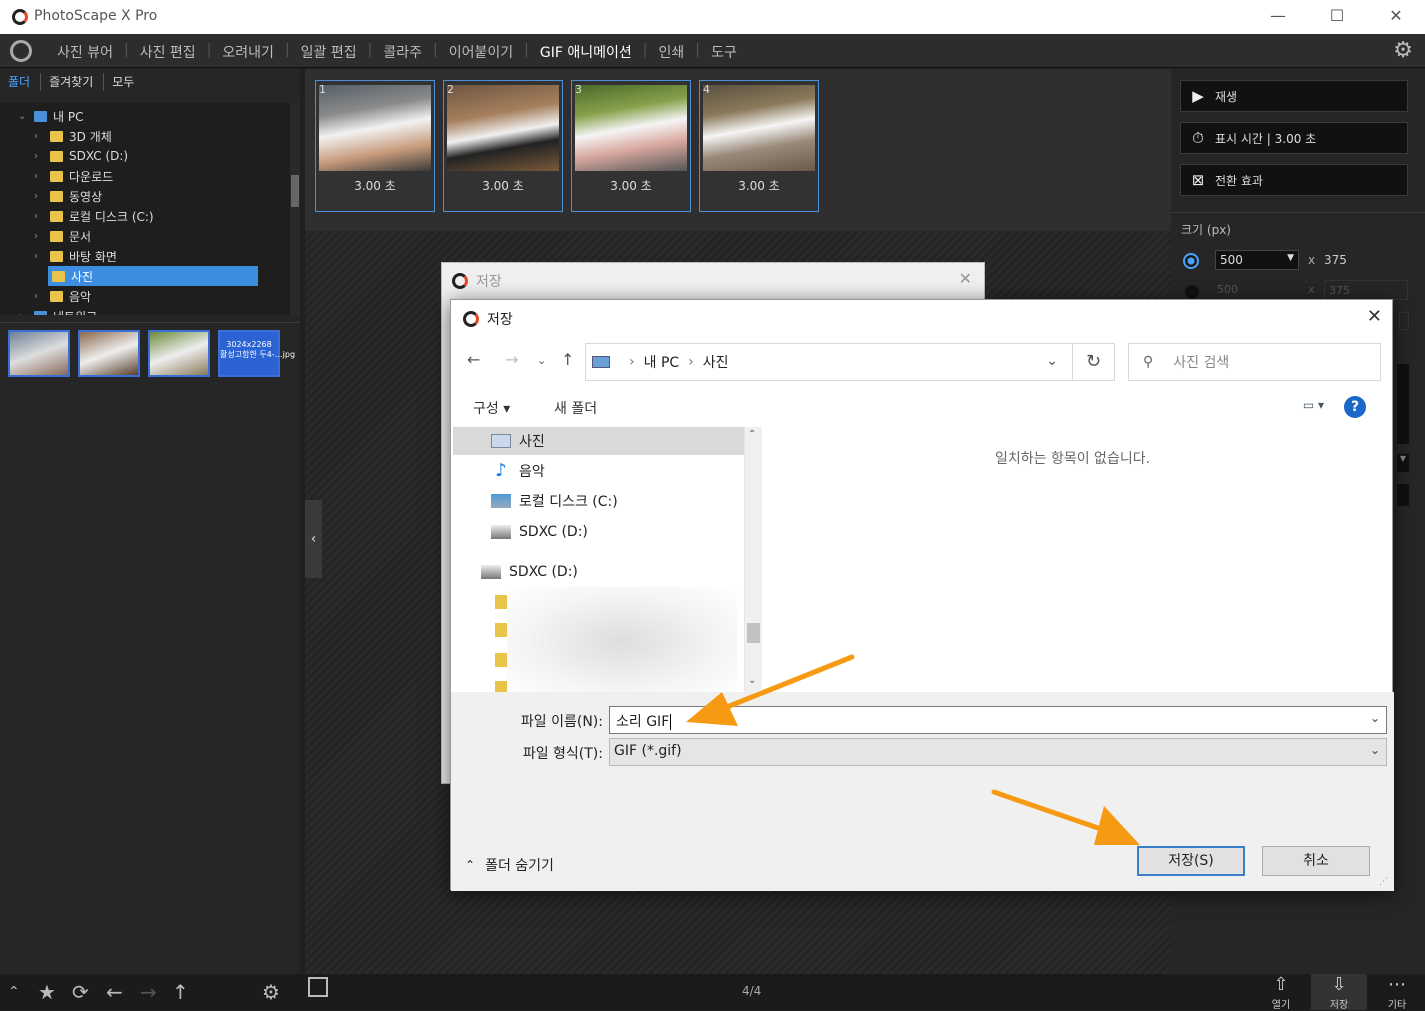  Describe the element at coordinates (913, 749) in the screenshot. I see `annotation-arrows` at that location.